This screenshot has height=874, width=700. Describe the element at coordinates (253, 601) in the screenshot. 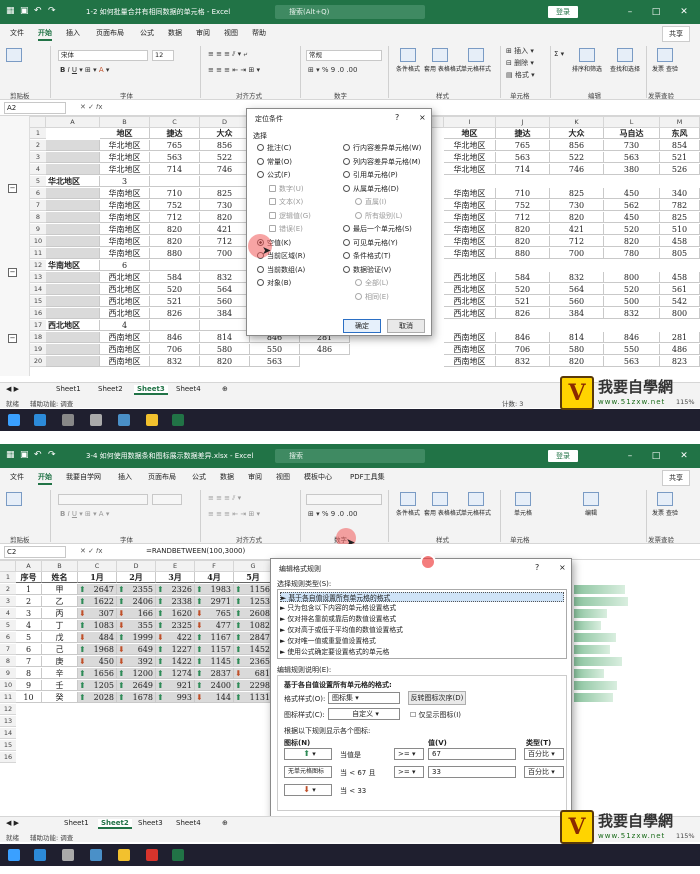

I see `table-cell: ⬆ 1253` at that location.